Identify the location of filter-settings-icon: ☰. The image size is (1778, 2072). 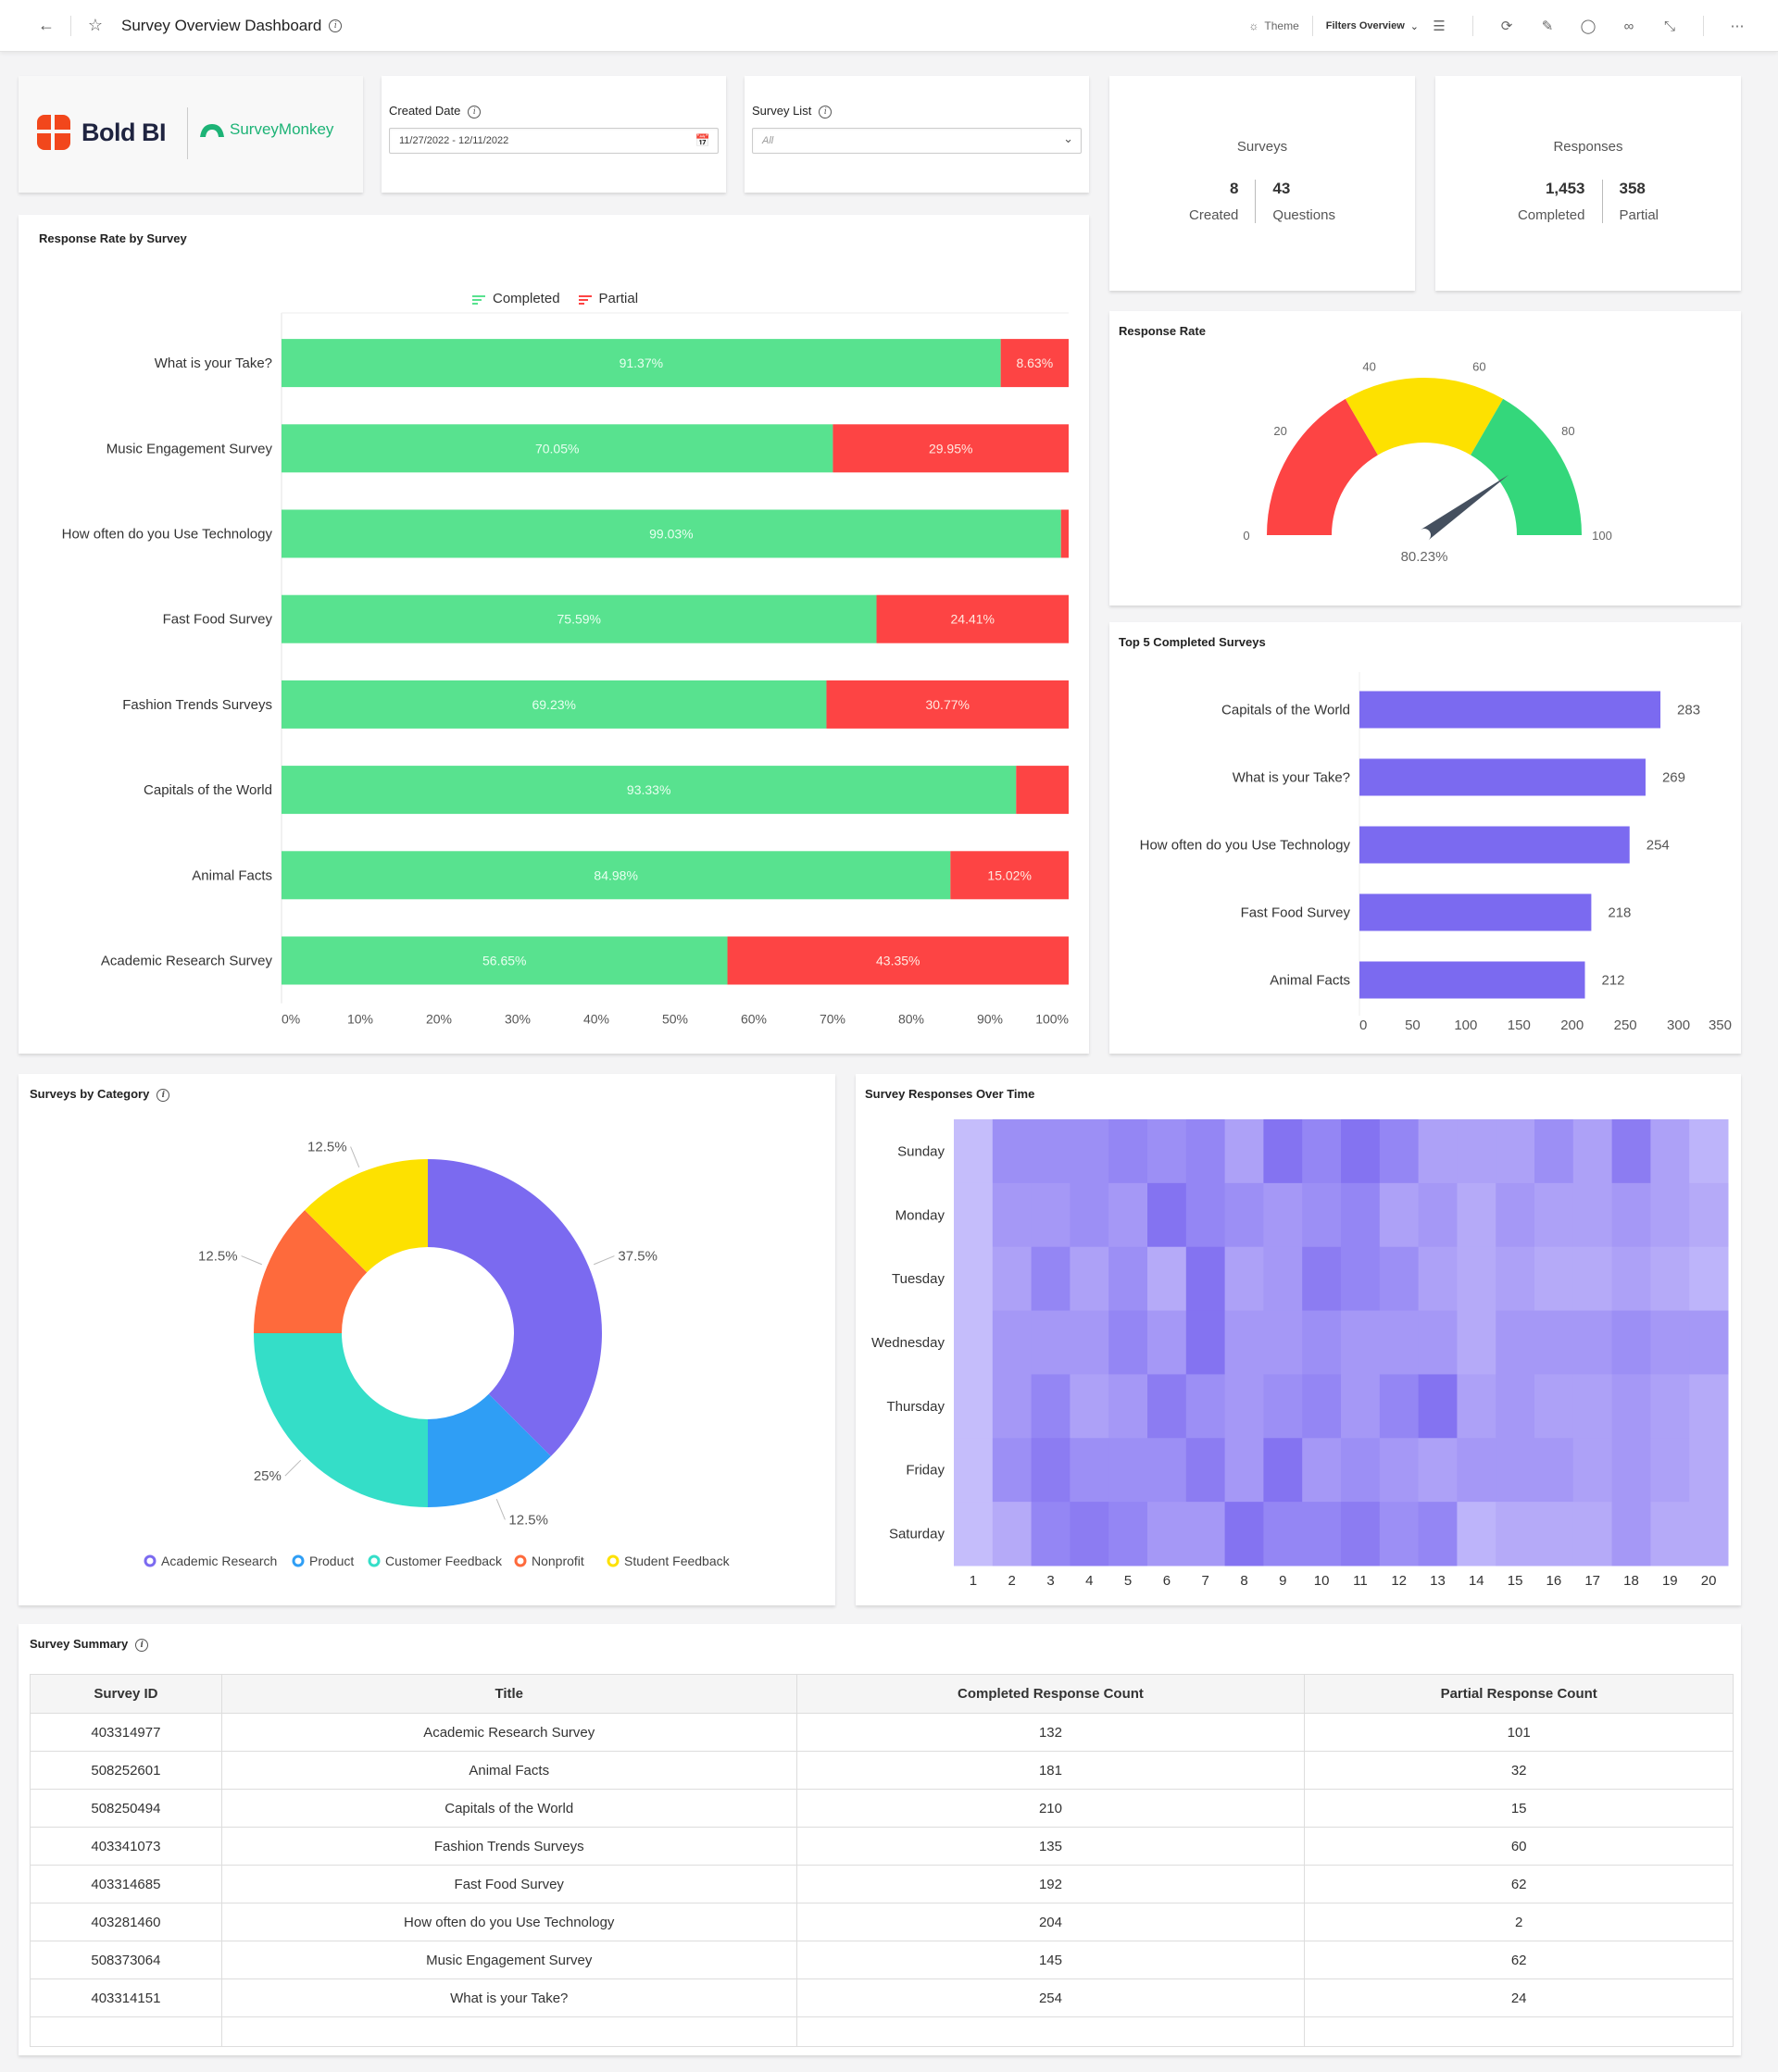
(1439, 26).